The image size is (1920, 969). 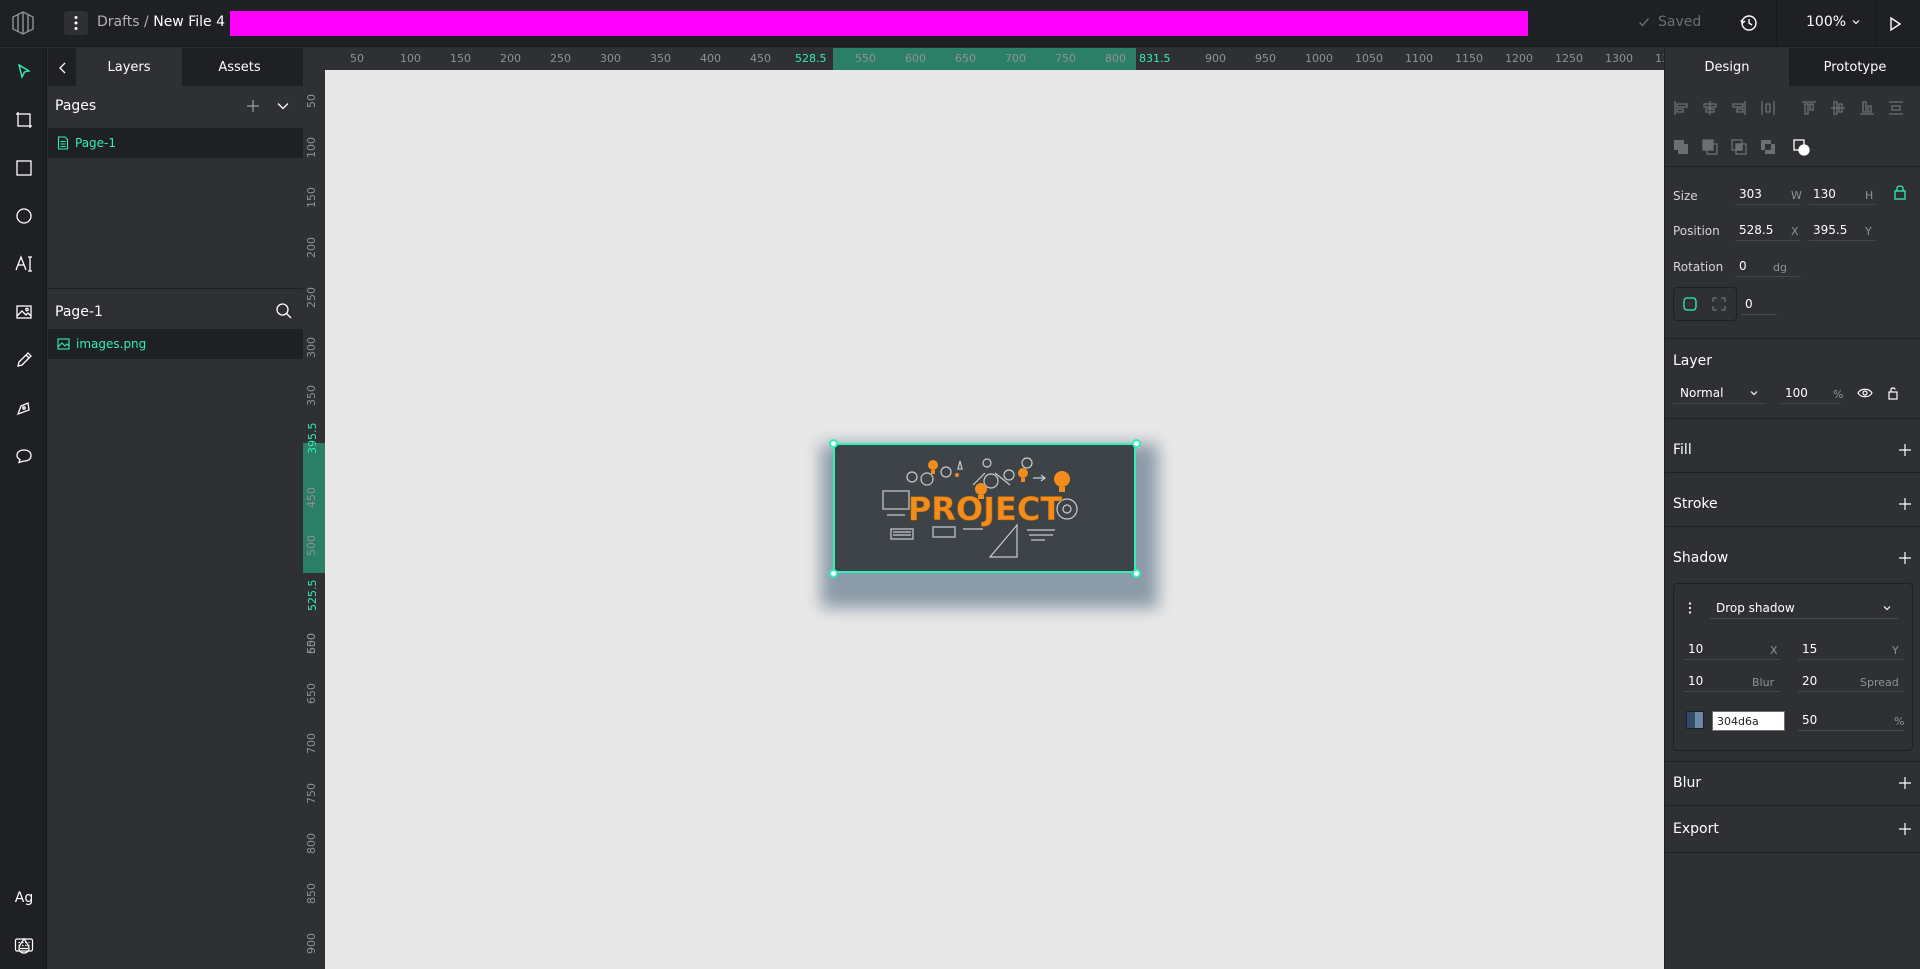 I want to click on shadow-blur-value: 10, so click(x=1696, y=680).